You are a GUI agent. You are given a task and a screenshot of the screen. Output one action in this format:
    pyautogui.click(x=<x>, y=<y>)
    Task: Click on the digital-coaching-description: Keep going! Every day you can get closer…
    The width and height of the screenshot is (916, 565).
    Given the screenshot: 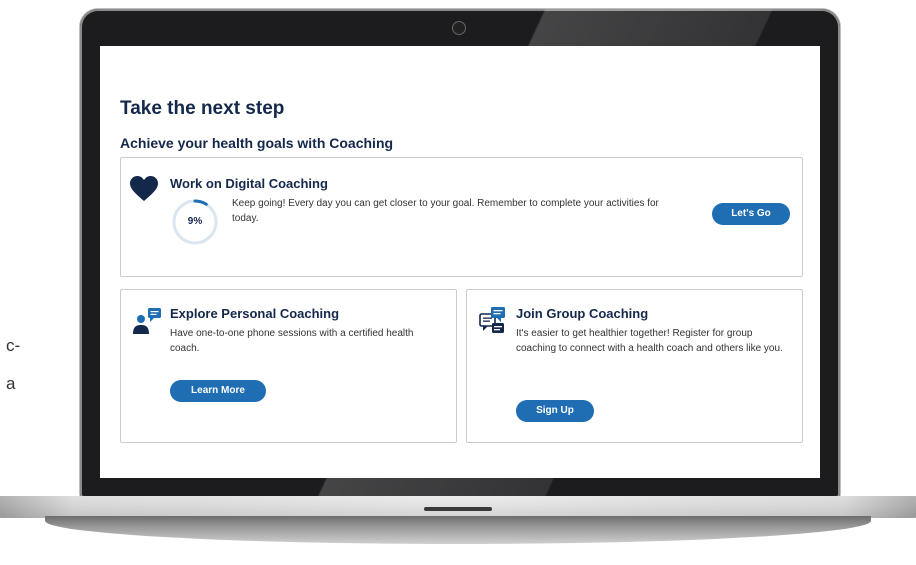 What is the action you would take?
    pyautogui.click(x=445, y=211)
    